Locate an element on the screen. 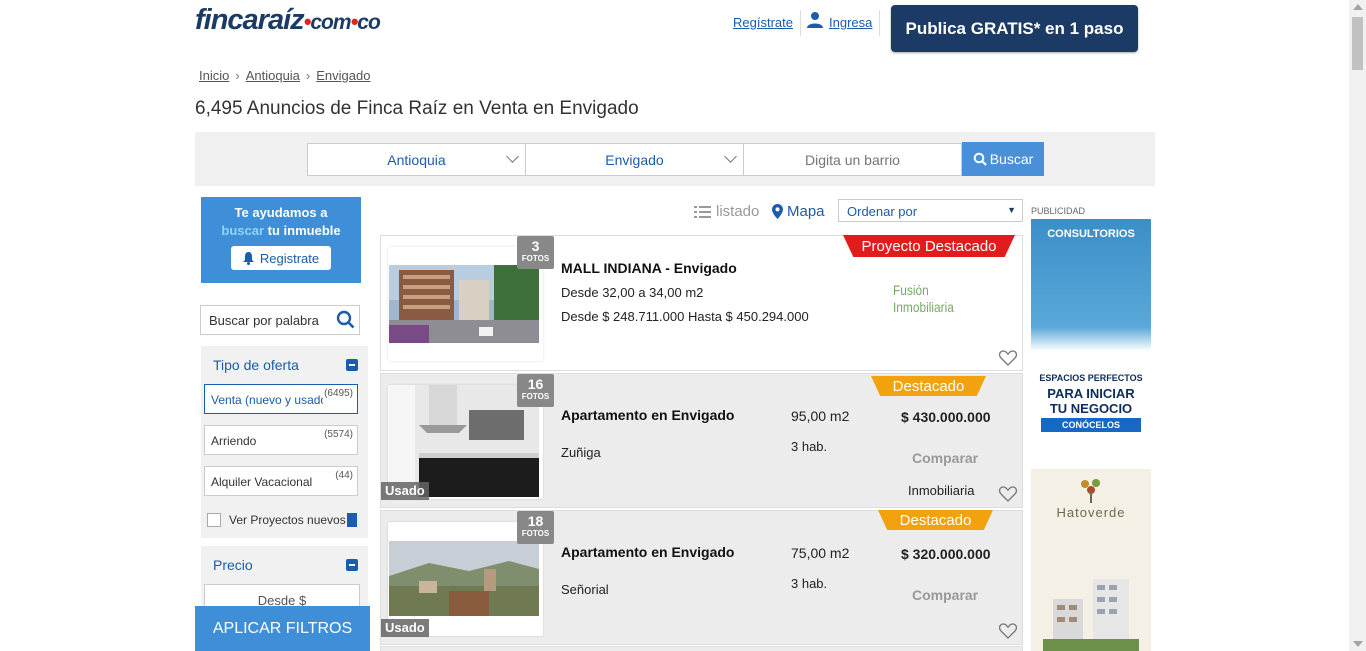  sort-label: Ordenar por is located at coordinates (882, 211).